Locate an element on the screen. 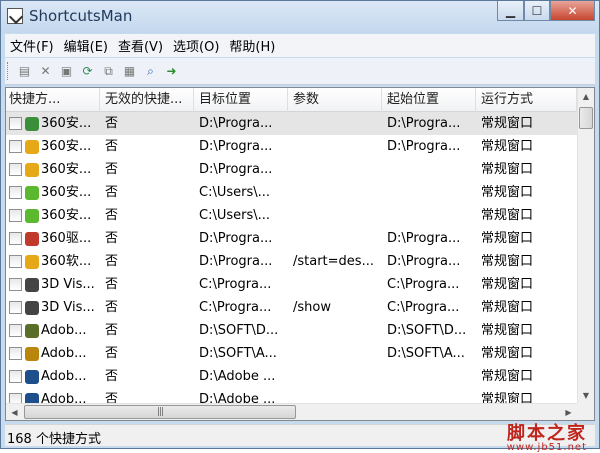 The height and width of the screenshot is (453, 600). save-button: ▣ is located at coordinates (66, 71).